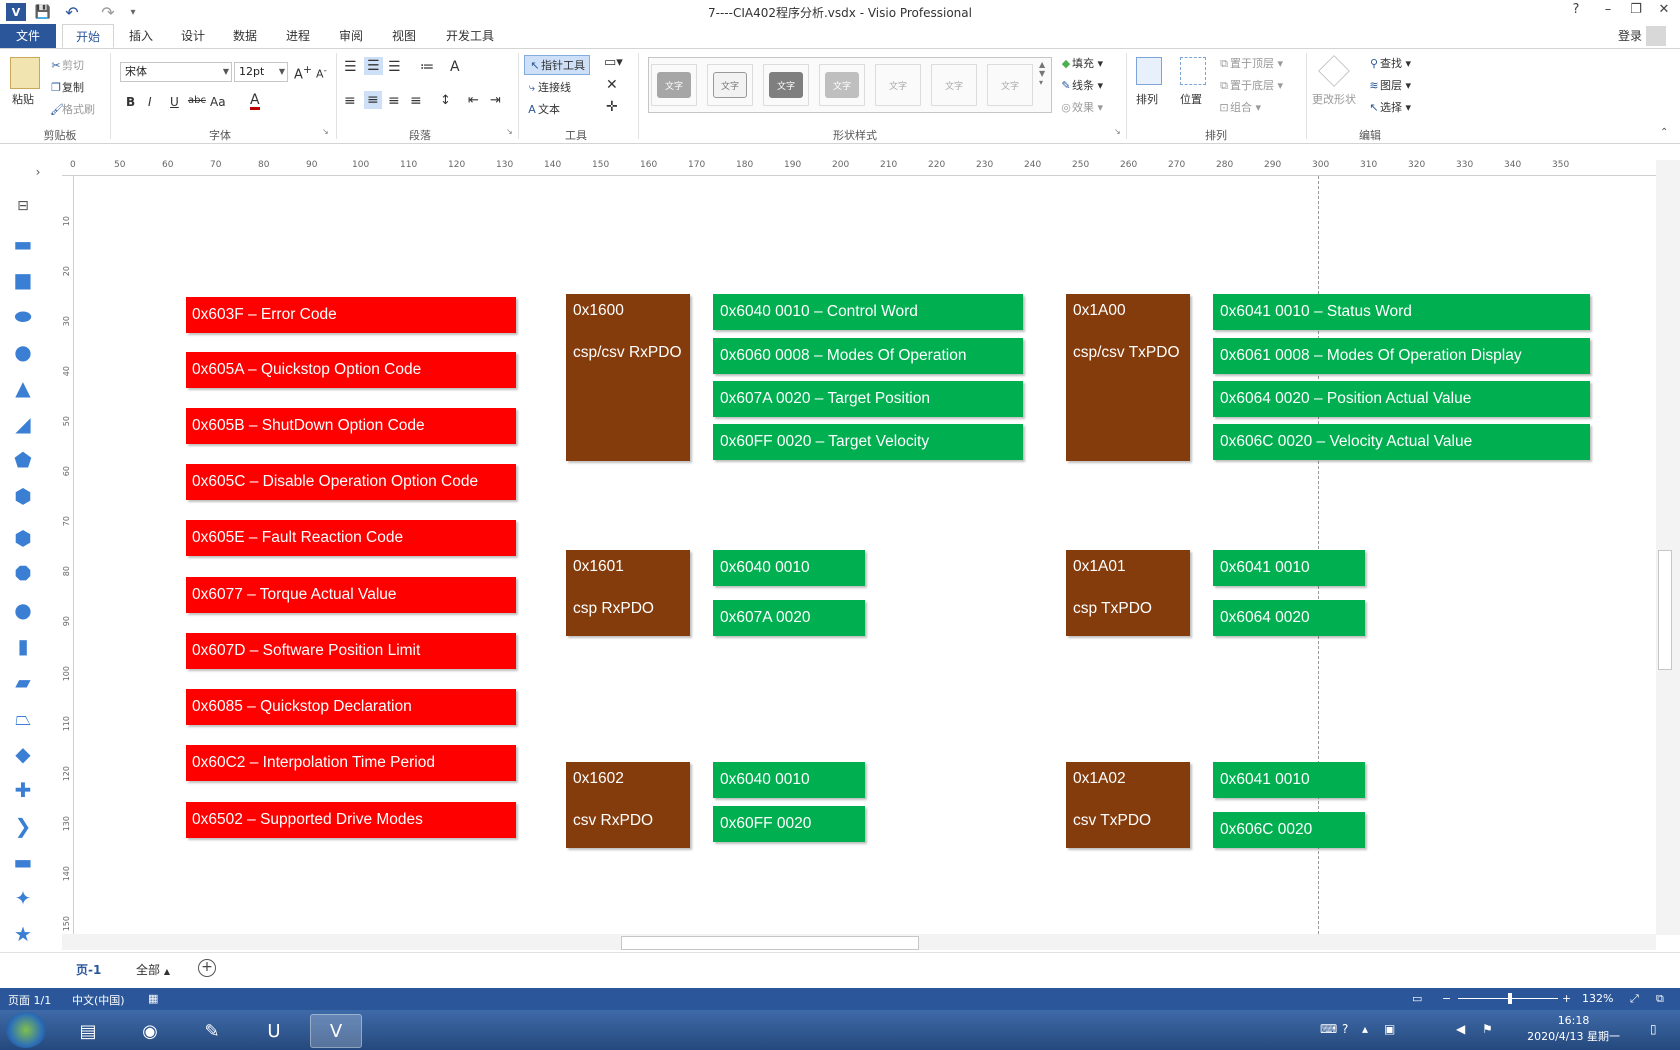 The width and height of the screenshot is (1680, 1050). I want to click on avatar, so click(1656, 36).